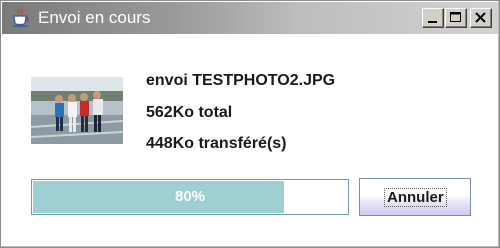 The height and width of the screenshot is (248, 500). I want to click on filename-text: envoi TESTPHOTO2.JPG, so click(241, 80).